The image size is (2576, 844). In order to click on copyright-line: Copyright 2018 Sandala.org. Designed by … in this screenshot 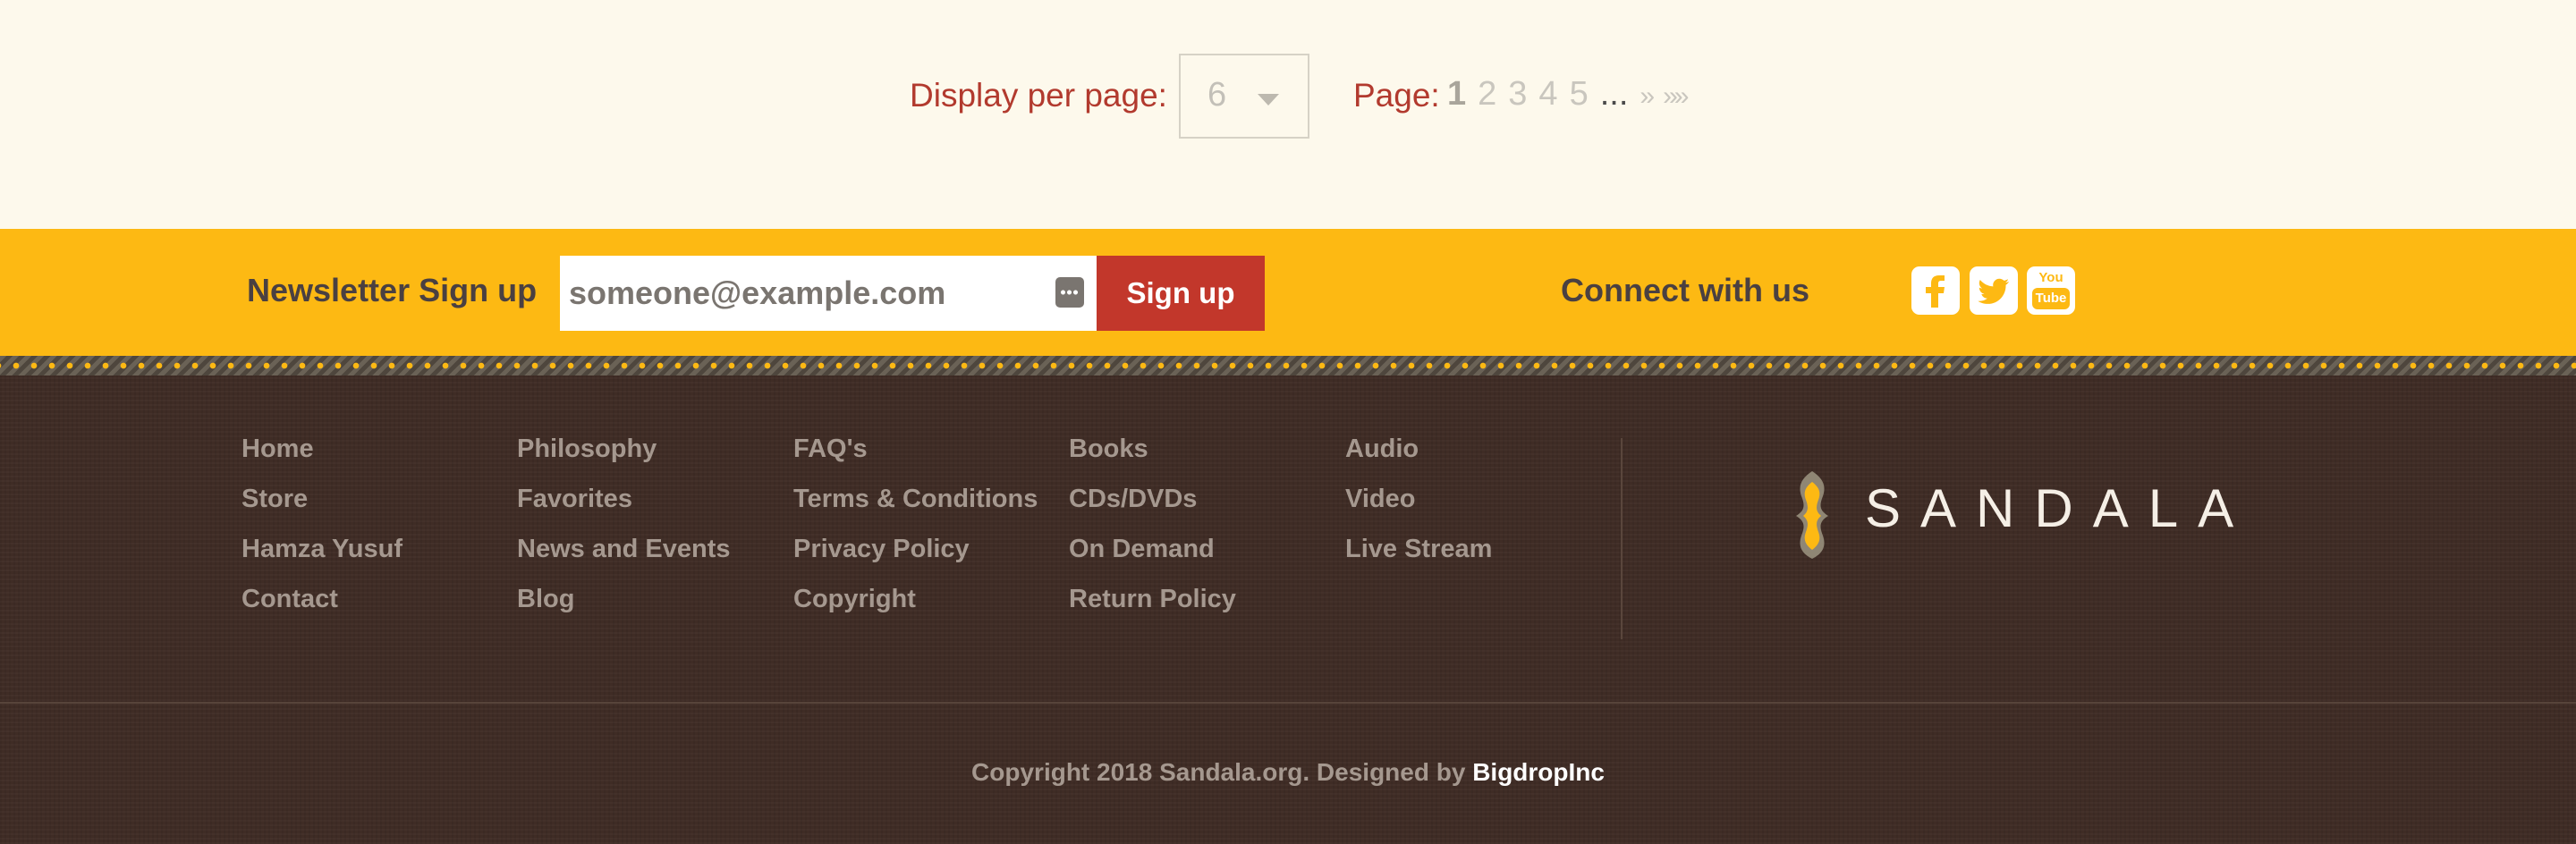, I will do `click(1288, 772)`.